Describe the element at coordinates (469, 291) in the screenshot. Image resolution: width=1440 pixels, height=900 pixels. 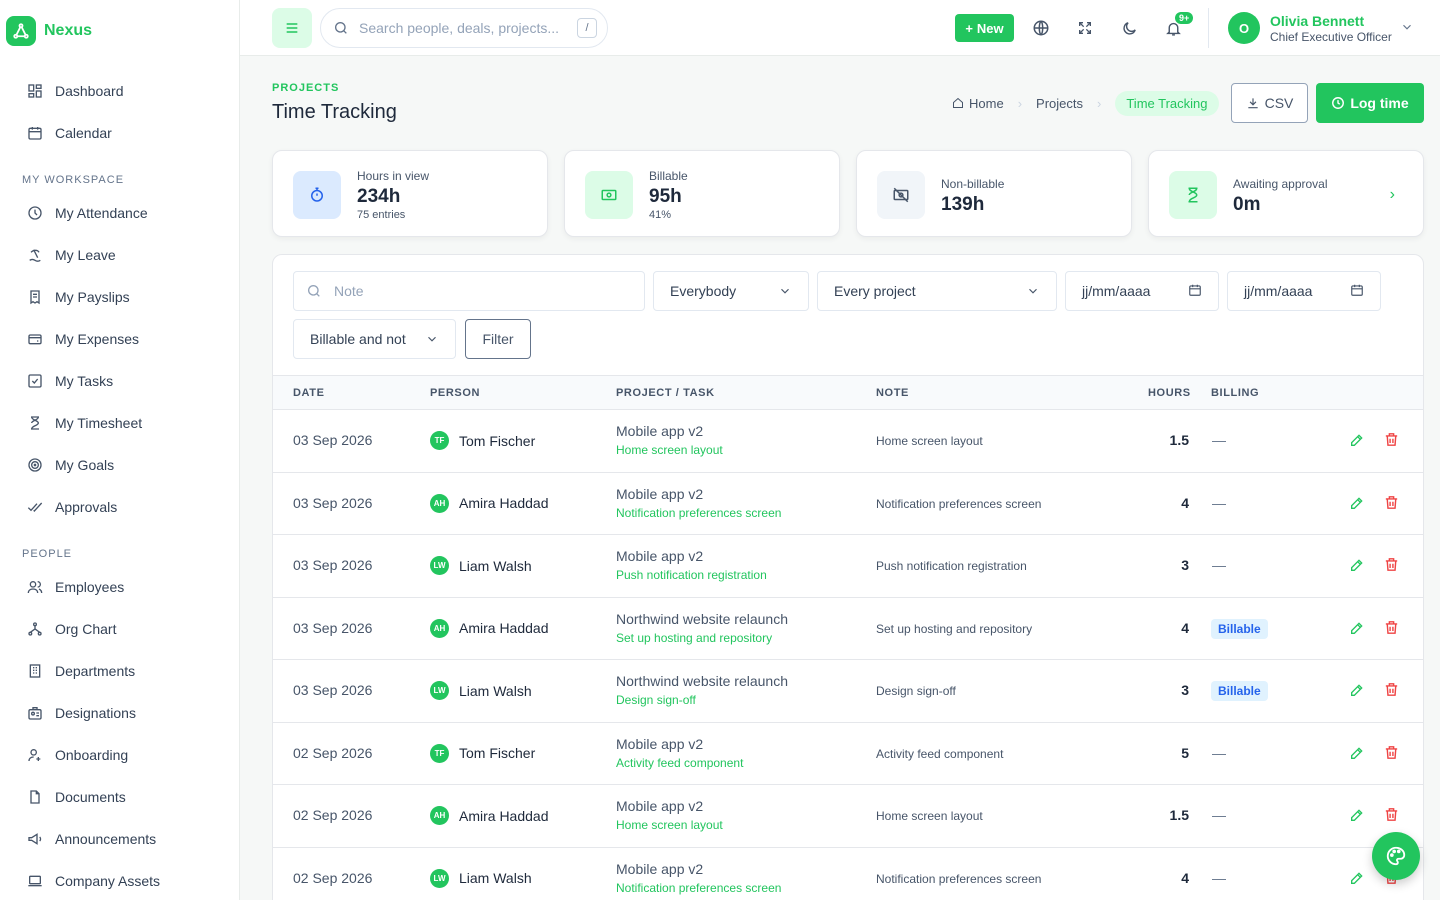
I see `note-search-field: Note` at that location.